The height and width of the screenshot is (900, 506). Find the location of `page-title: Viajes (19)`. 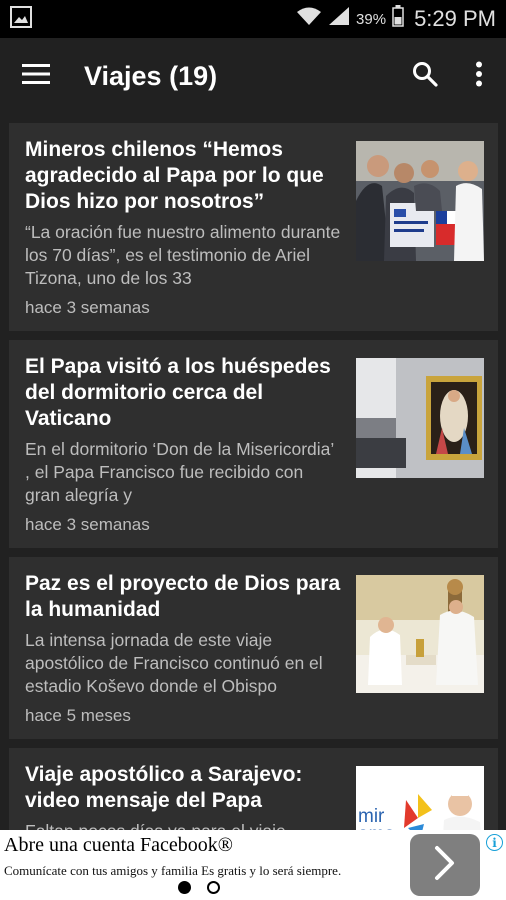

page-title: Viajes (19) is located at coordinates (151, 75).